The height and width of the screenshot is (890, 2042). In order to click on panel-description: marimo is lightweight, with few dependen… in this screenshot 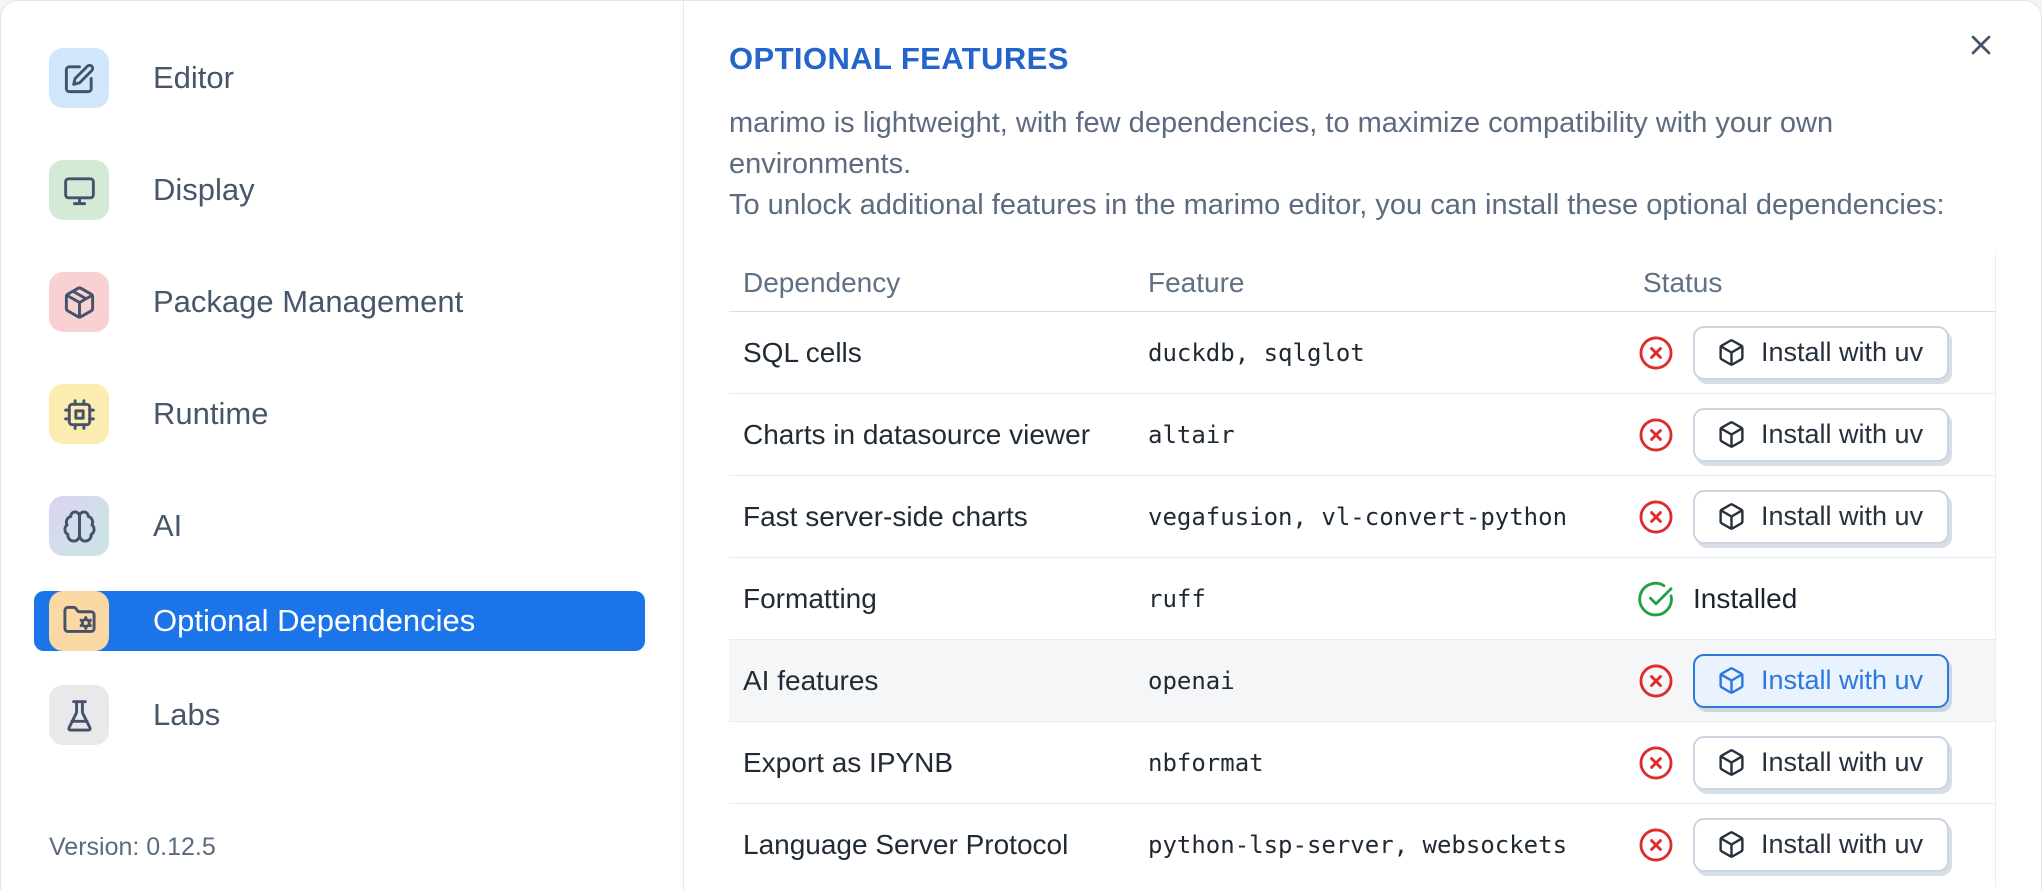, I will do `click(1362, 164)`.